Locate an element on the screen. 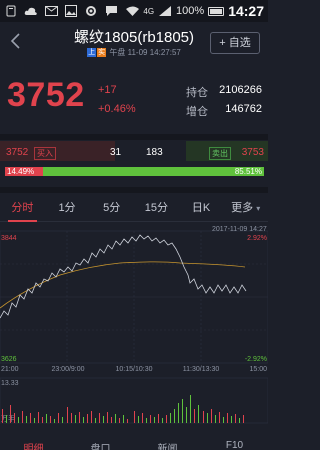 The width and height of the screenshot is (320, 450). time-label-4: 11:30/13:30 is located at coordinates (201, 369).